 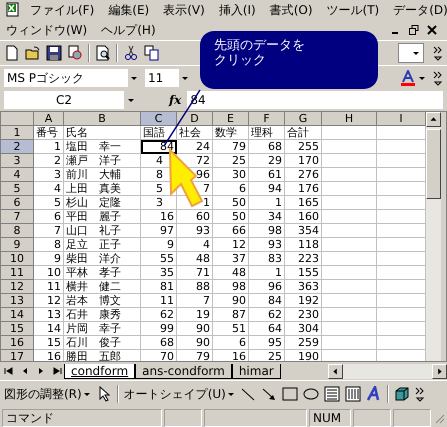 What do you see at coordinates (184, 10) in the screenshot?
I see `menu-item: 表示(V)` at bounding box center [184, 10].